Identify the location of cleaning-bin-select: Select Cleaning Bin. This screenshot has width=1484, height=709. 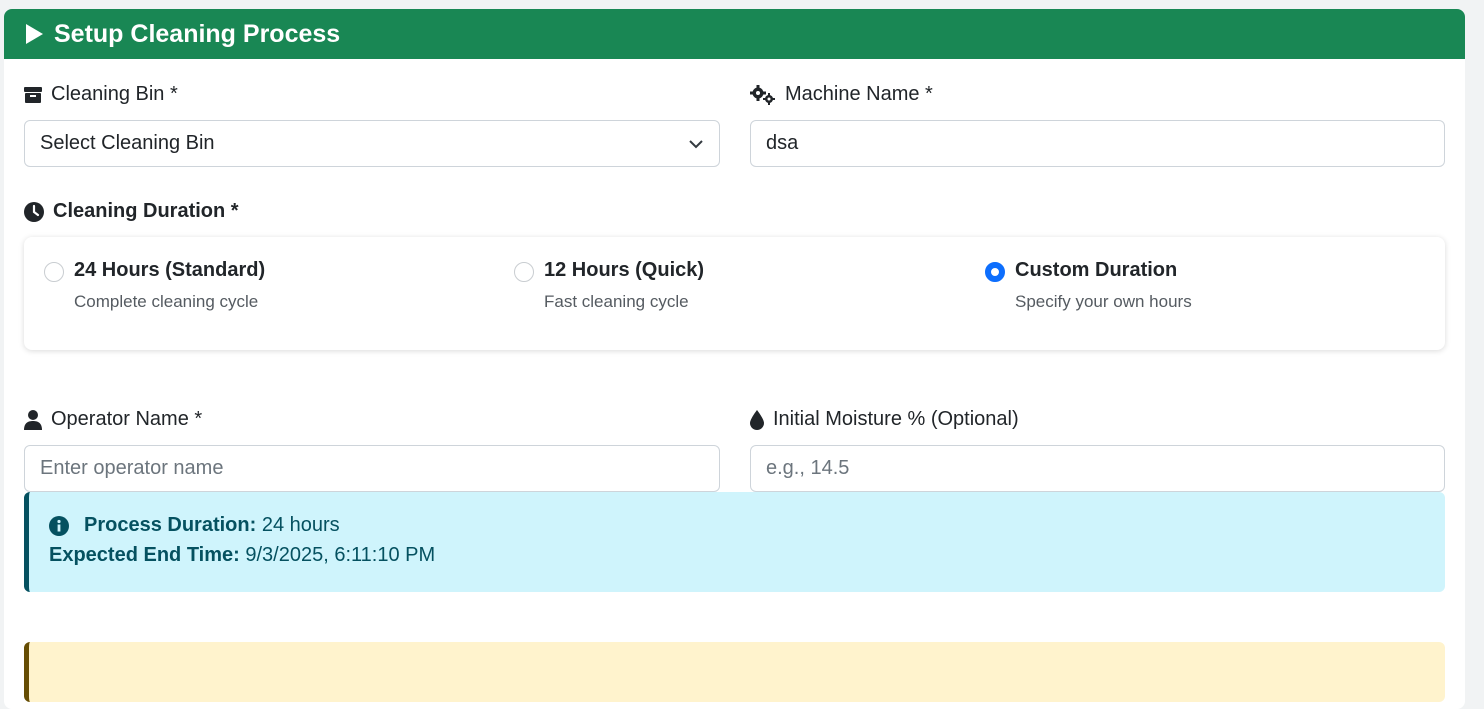
(372, 143).